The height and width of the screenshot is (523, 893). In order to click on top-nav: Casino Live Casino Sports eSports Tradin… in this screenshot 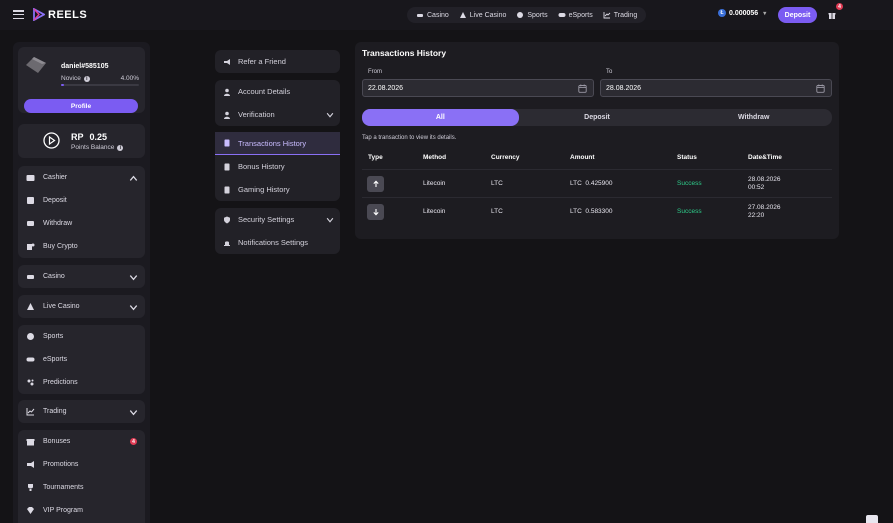, I will do `click(527, 15)`.